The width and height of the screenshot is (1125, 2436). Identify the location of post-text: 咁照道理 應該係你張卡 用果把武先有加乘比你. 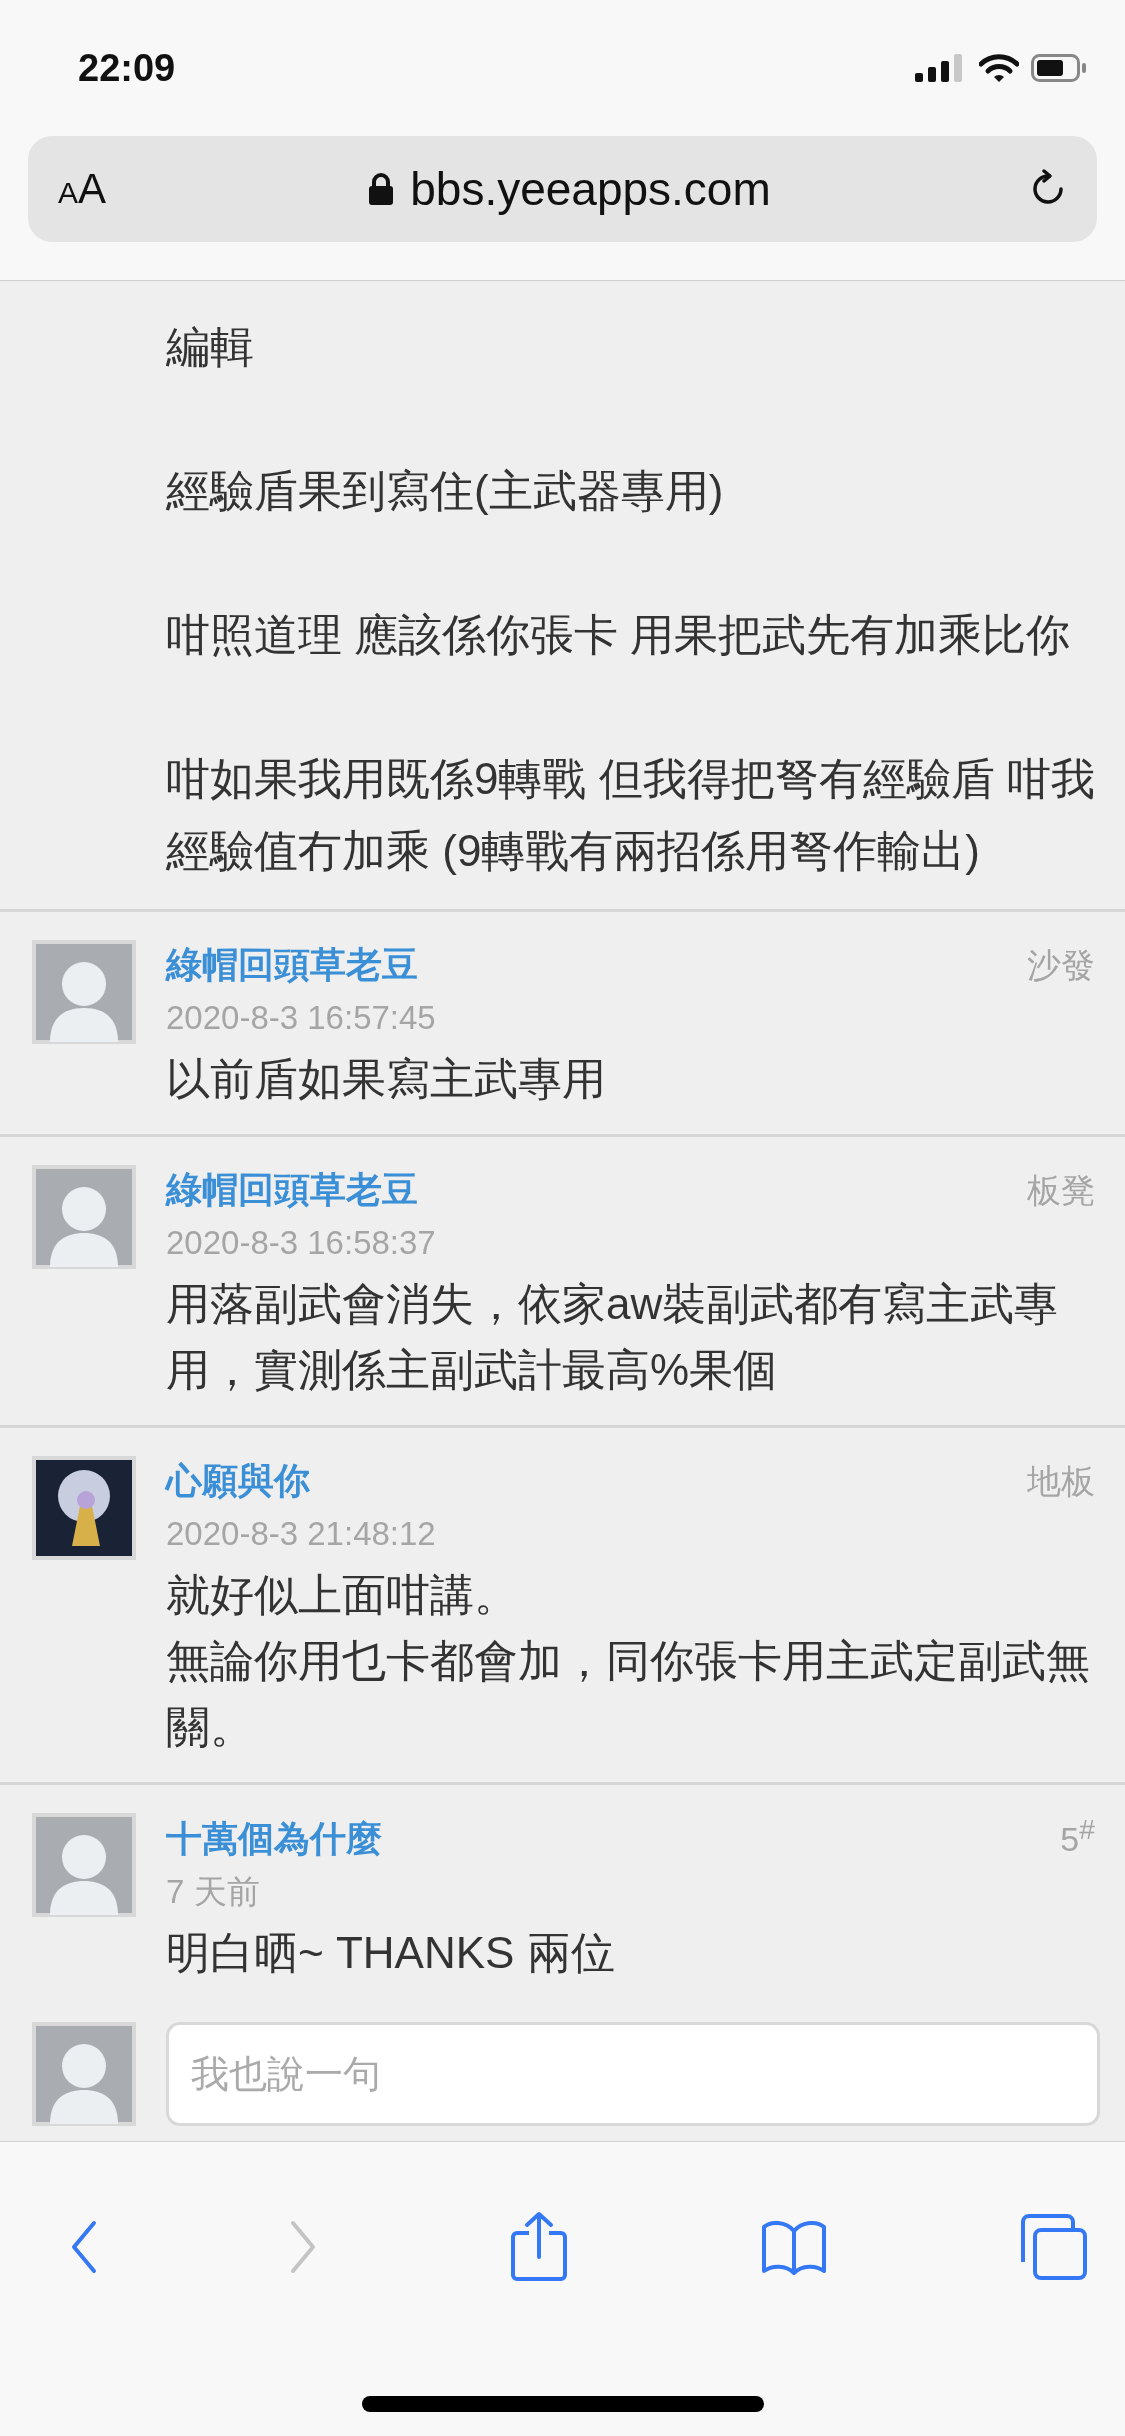
(619, 635).